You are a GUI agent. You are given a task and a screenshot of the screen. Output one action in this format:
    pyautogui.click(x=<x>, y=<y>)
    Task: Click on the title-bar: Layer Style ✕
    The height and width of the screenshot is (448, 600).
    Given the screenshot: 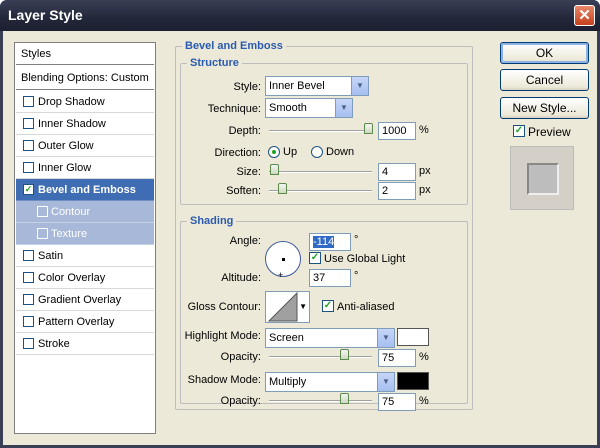 What is the action you would take?
    pyautogui.click(x=300, y=15)
    